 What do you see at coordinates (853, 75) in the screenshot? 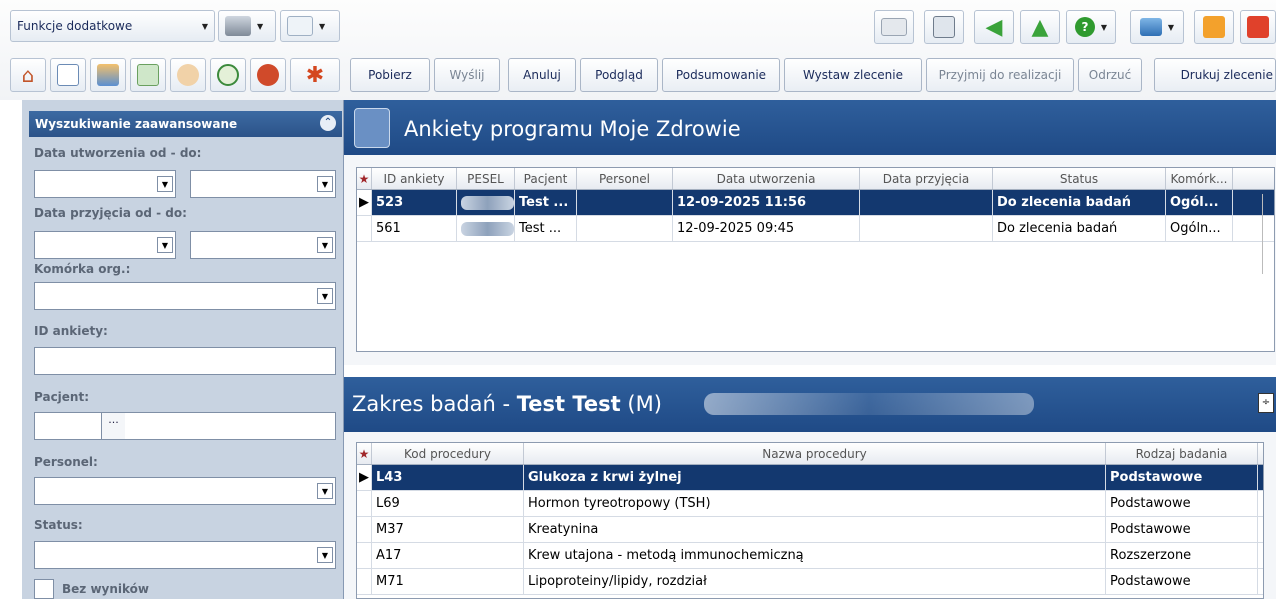
I see `issue-order-button: Wystaw zlecenie` at bounding box center [853, 75].